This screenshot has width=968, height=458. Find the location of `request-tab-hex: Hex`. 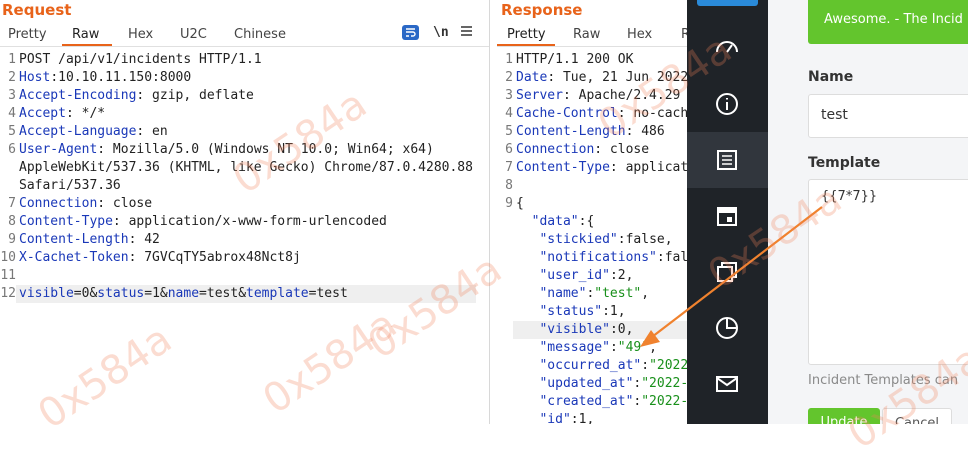

request-tab-hex: Hex is located at coordinates (140, 34).